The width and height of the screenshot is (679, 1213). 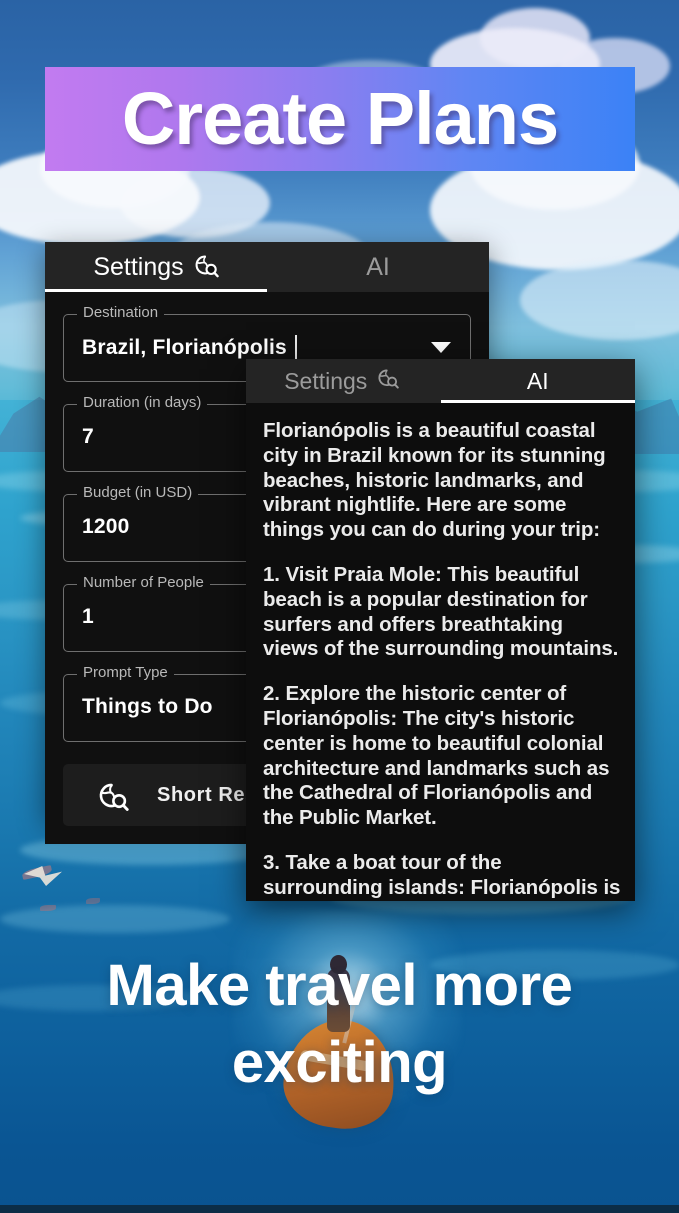 What do you see at coordinates (125, 672) in the screenshot?
I see `field-prompt-type-label: Prompt Type` at bounding box center [125, 672].